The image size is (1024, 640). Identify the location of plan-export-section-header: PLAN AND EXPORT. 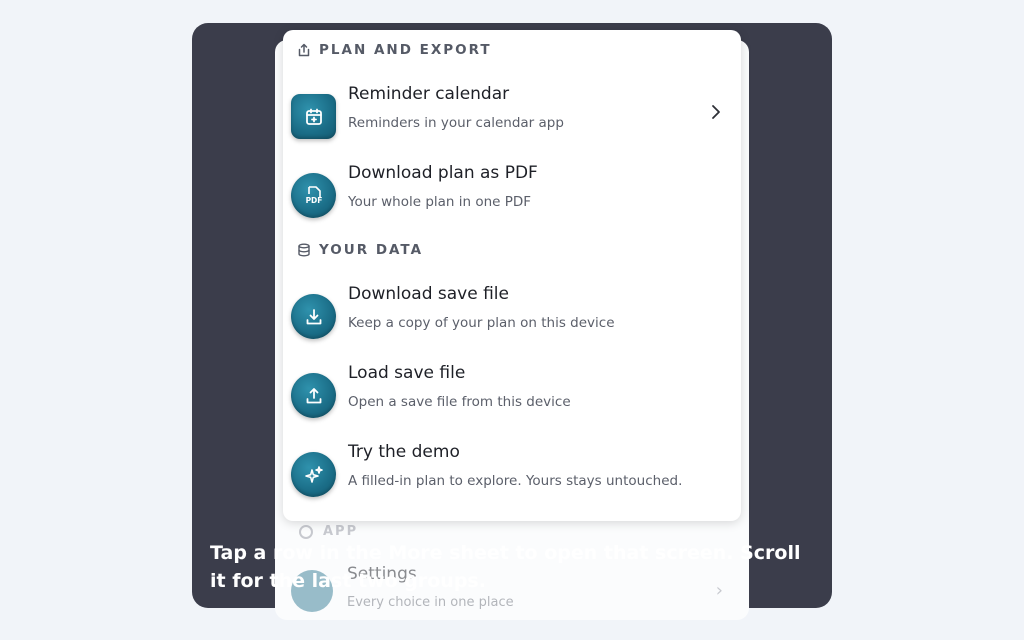
(394, 50).